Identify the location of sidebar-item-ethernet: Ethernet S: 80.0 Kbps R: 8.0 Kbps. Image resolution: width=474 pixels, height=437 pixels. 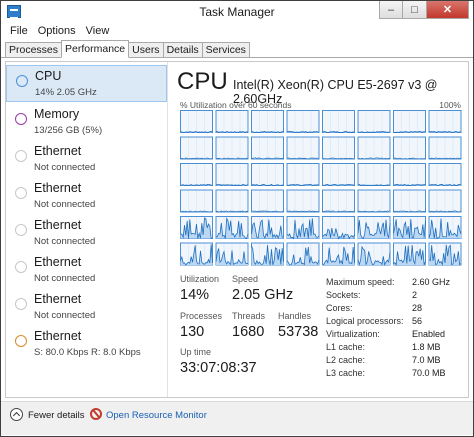
(86, 344).